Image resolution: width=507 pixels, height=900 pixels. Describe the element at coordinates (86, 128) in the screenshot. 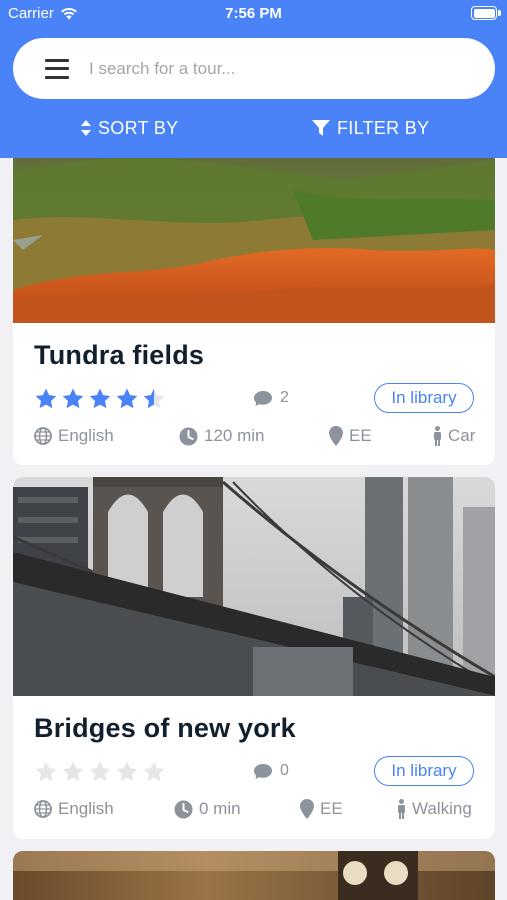

I see `sort-icon` at that location.